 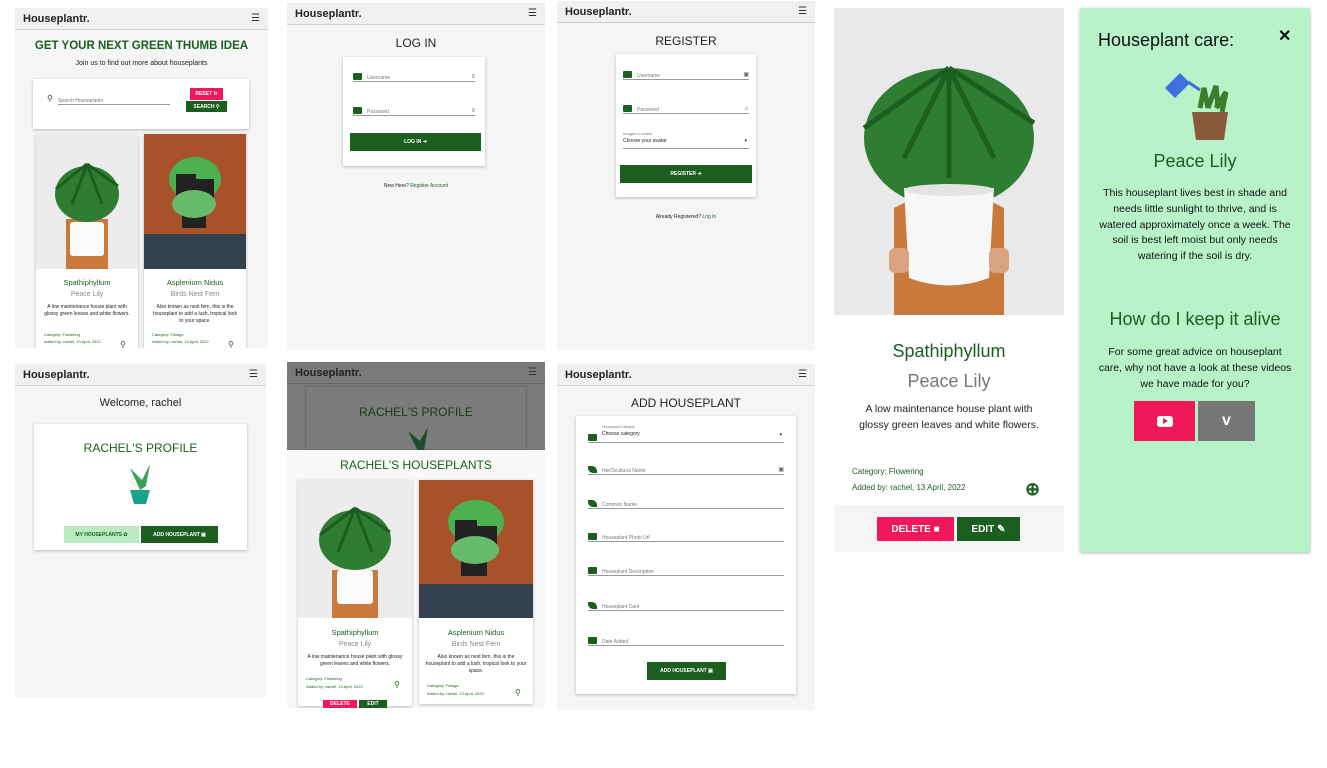 I want to click on username-field: Username ≡, so click(x=414, y=76).